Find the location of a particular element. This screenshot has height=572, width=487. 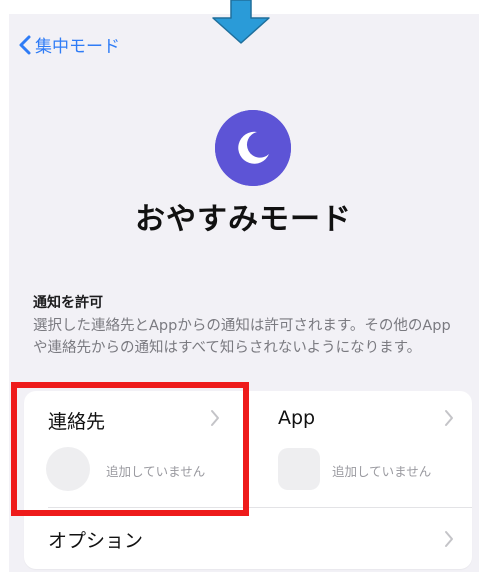

section-title: 通知を許可 is located at coordinates (68, 303).